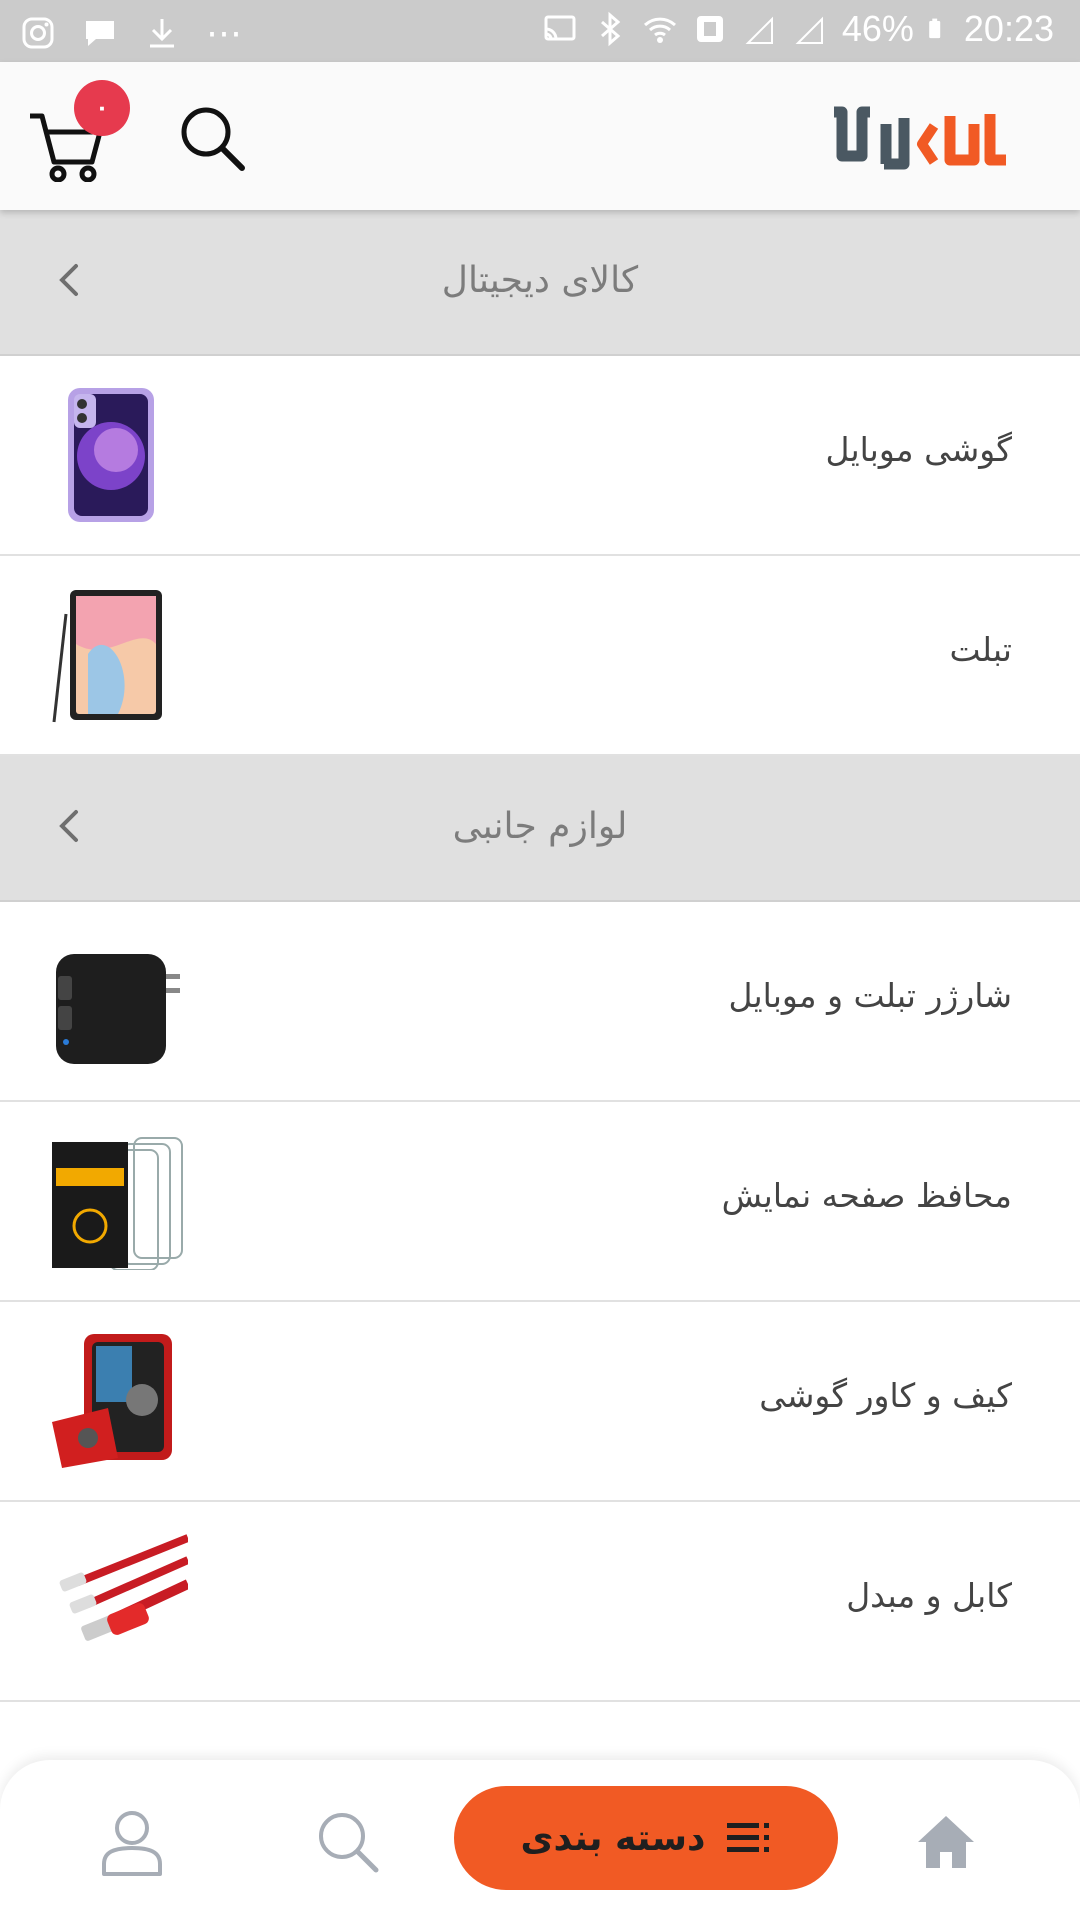 The image size is (1080, 1920). What do you see at coordinates (540, 31) in the screenshot?
I see `status-bar: ⋯ 46% 20:23` at bounding box center [540, 31].